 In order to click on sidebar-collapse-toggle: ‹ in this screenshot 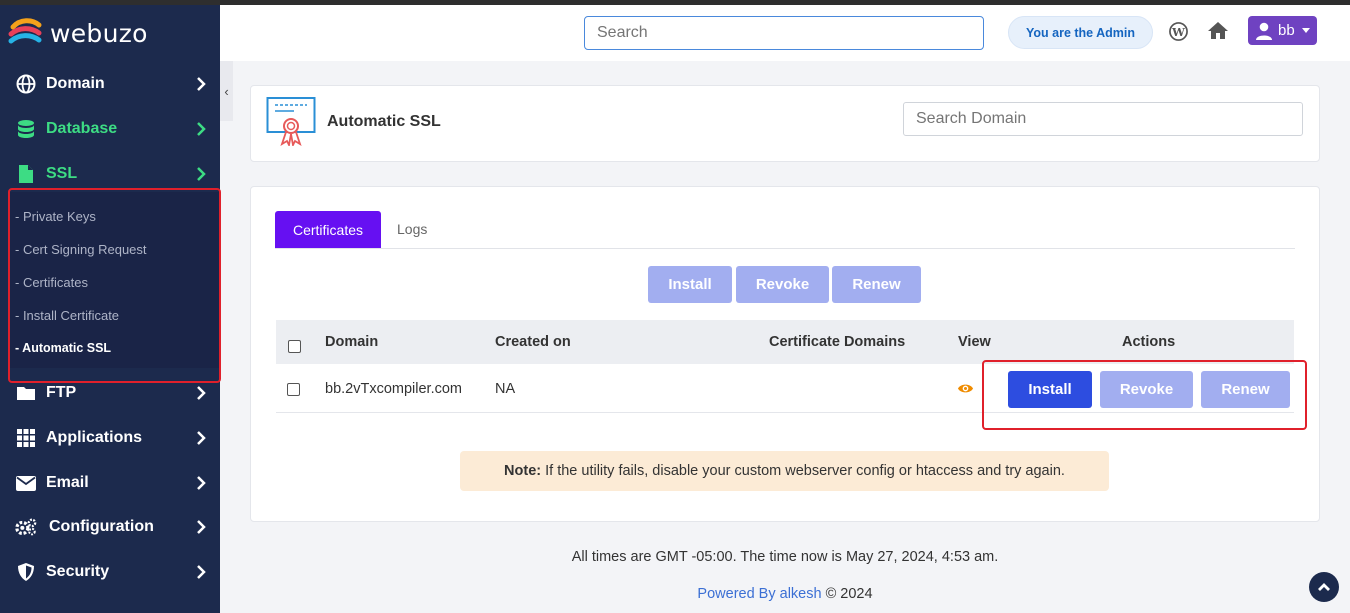, I will do `click(226, 91)`.